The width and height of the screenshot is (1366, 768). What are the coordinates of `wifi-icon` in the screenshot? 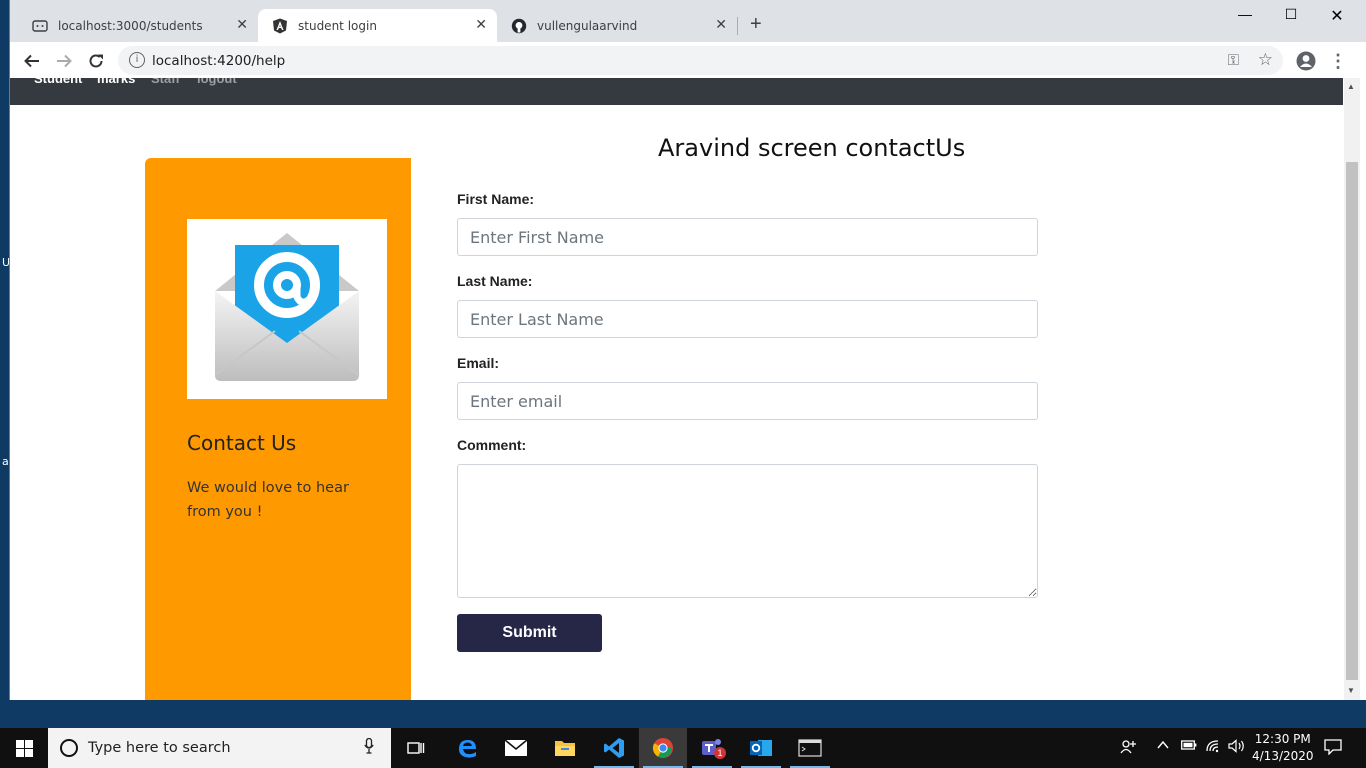 It's located at (1213, 747).